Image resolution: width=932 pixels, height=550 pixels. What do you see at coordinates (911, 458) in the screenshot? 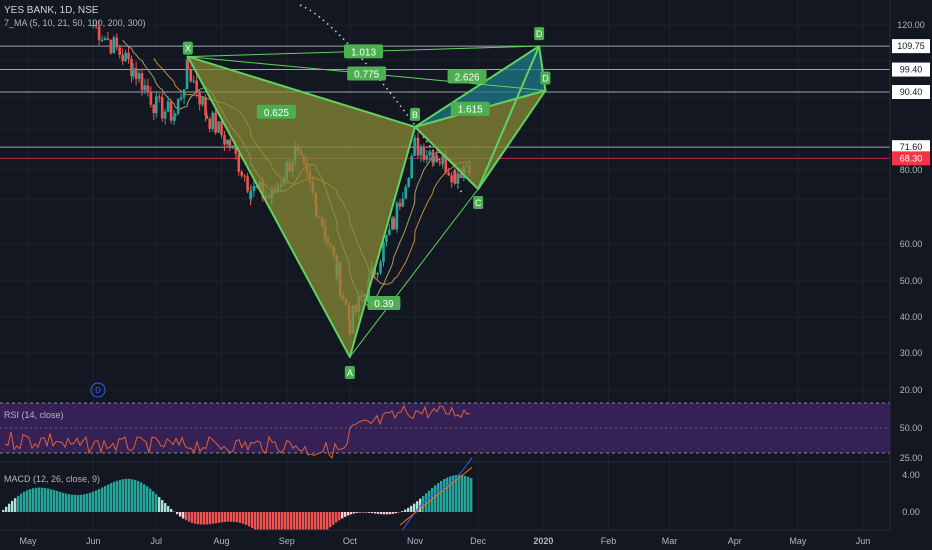
I see `rsi-tick-label: 25.00` at bounding box center [911, 458].